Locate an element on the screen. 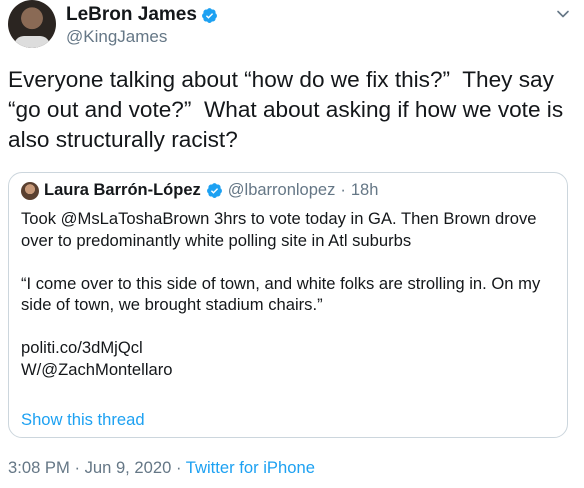 Image resolution: width=584 pixels, height=488 pixels. chevron-down-icon is located at coordinates (563, 14).